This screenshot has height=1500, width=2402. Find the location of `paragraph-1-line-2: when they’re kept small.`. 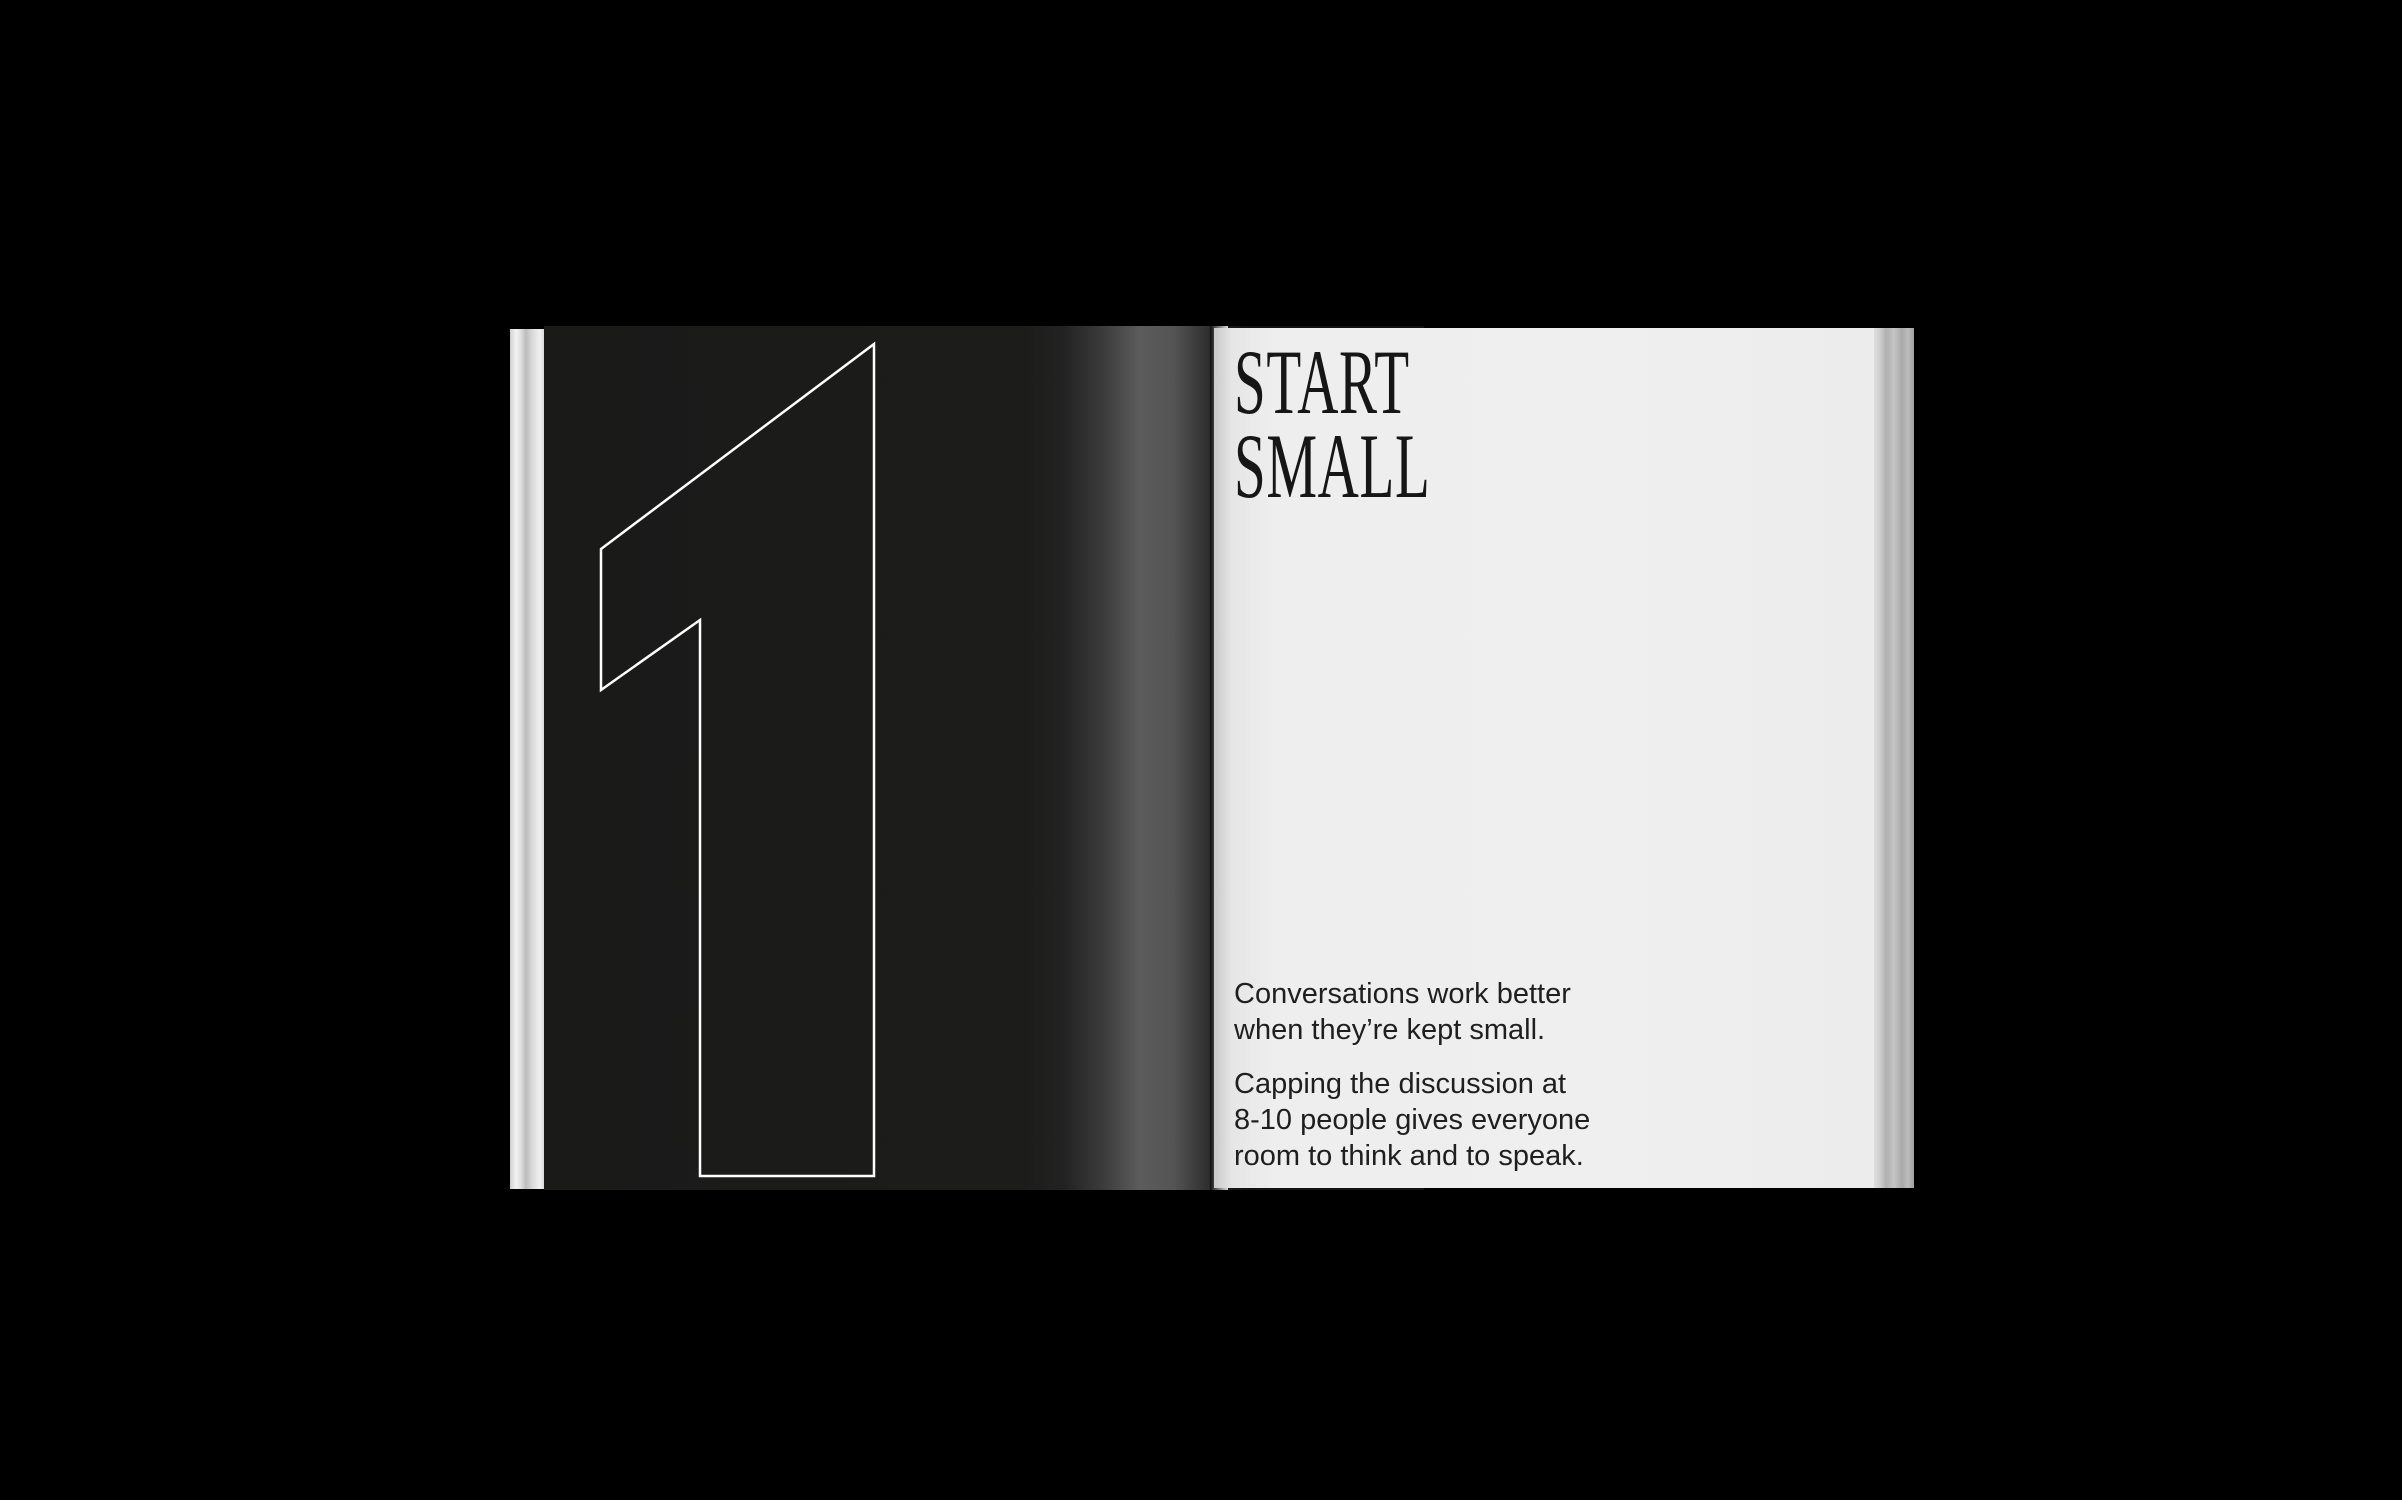

paragraph-1-line-2: when they’re kept small. is located at coordinates (1390, 1030).